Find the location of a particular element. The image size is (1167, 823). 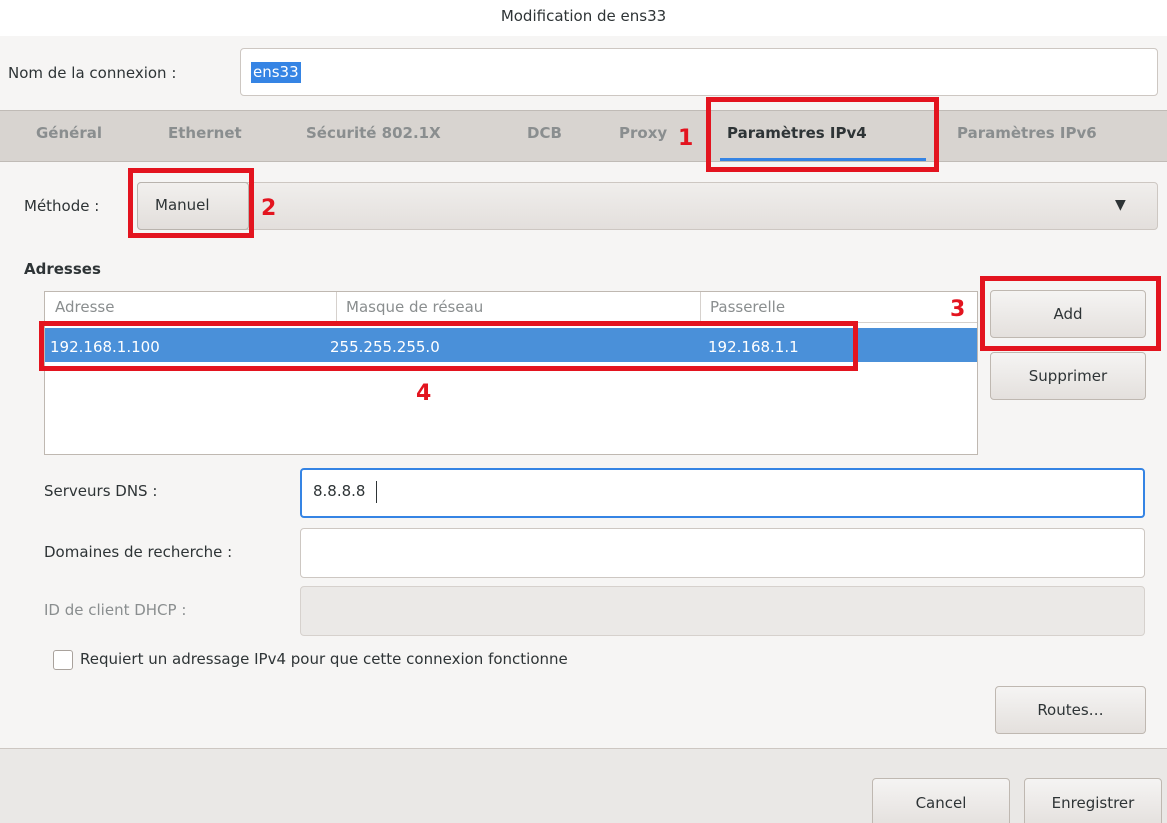

cancel-button: Cancel is located at coordinates (941, 800).